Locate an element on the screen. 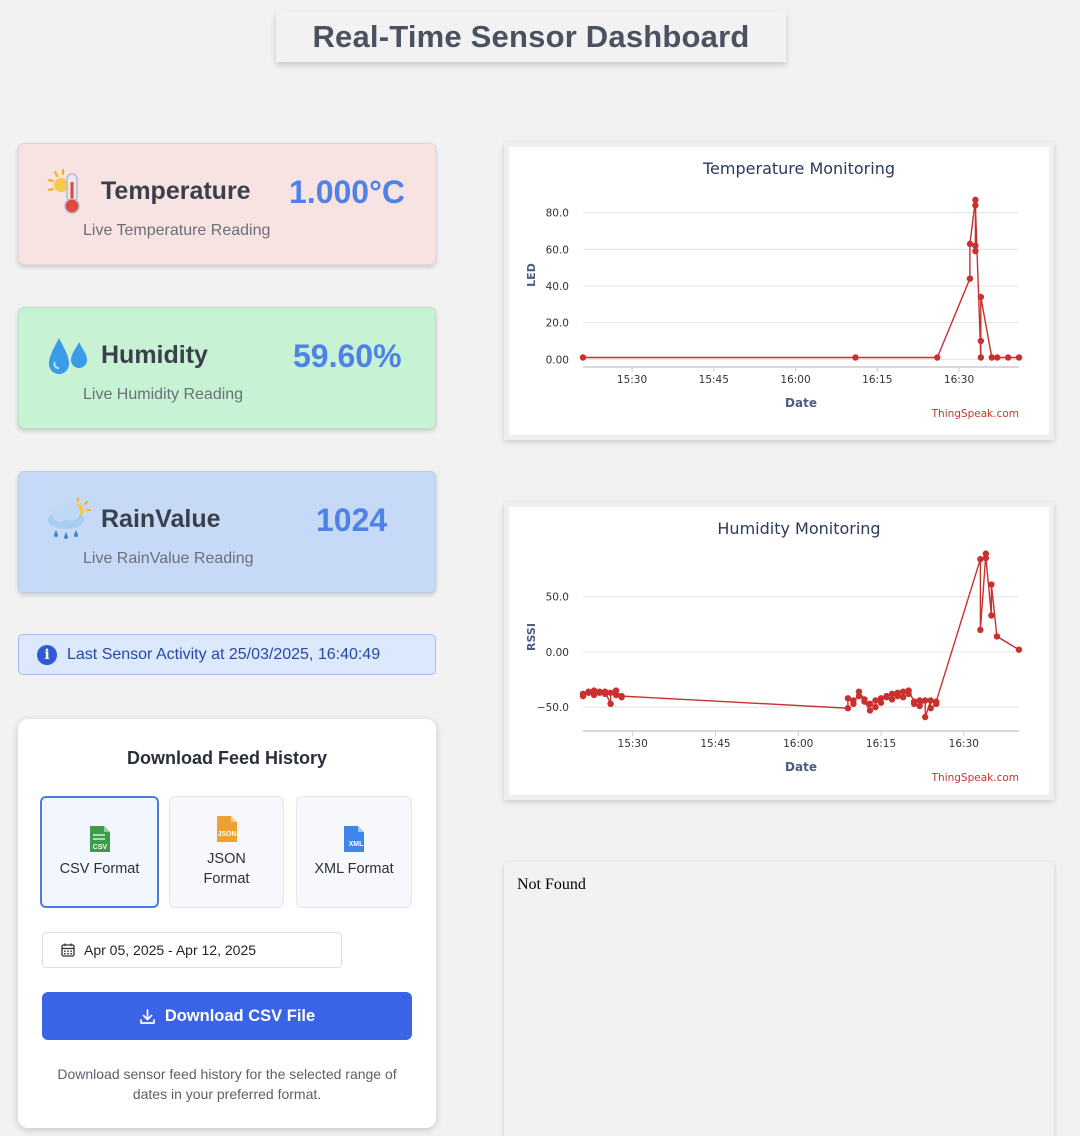 Image resolution: width=1080 pixels, height=1136 pixels. download-icon is located at coordinates (147, 1016).